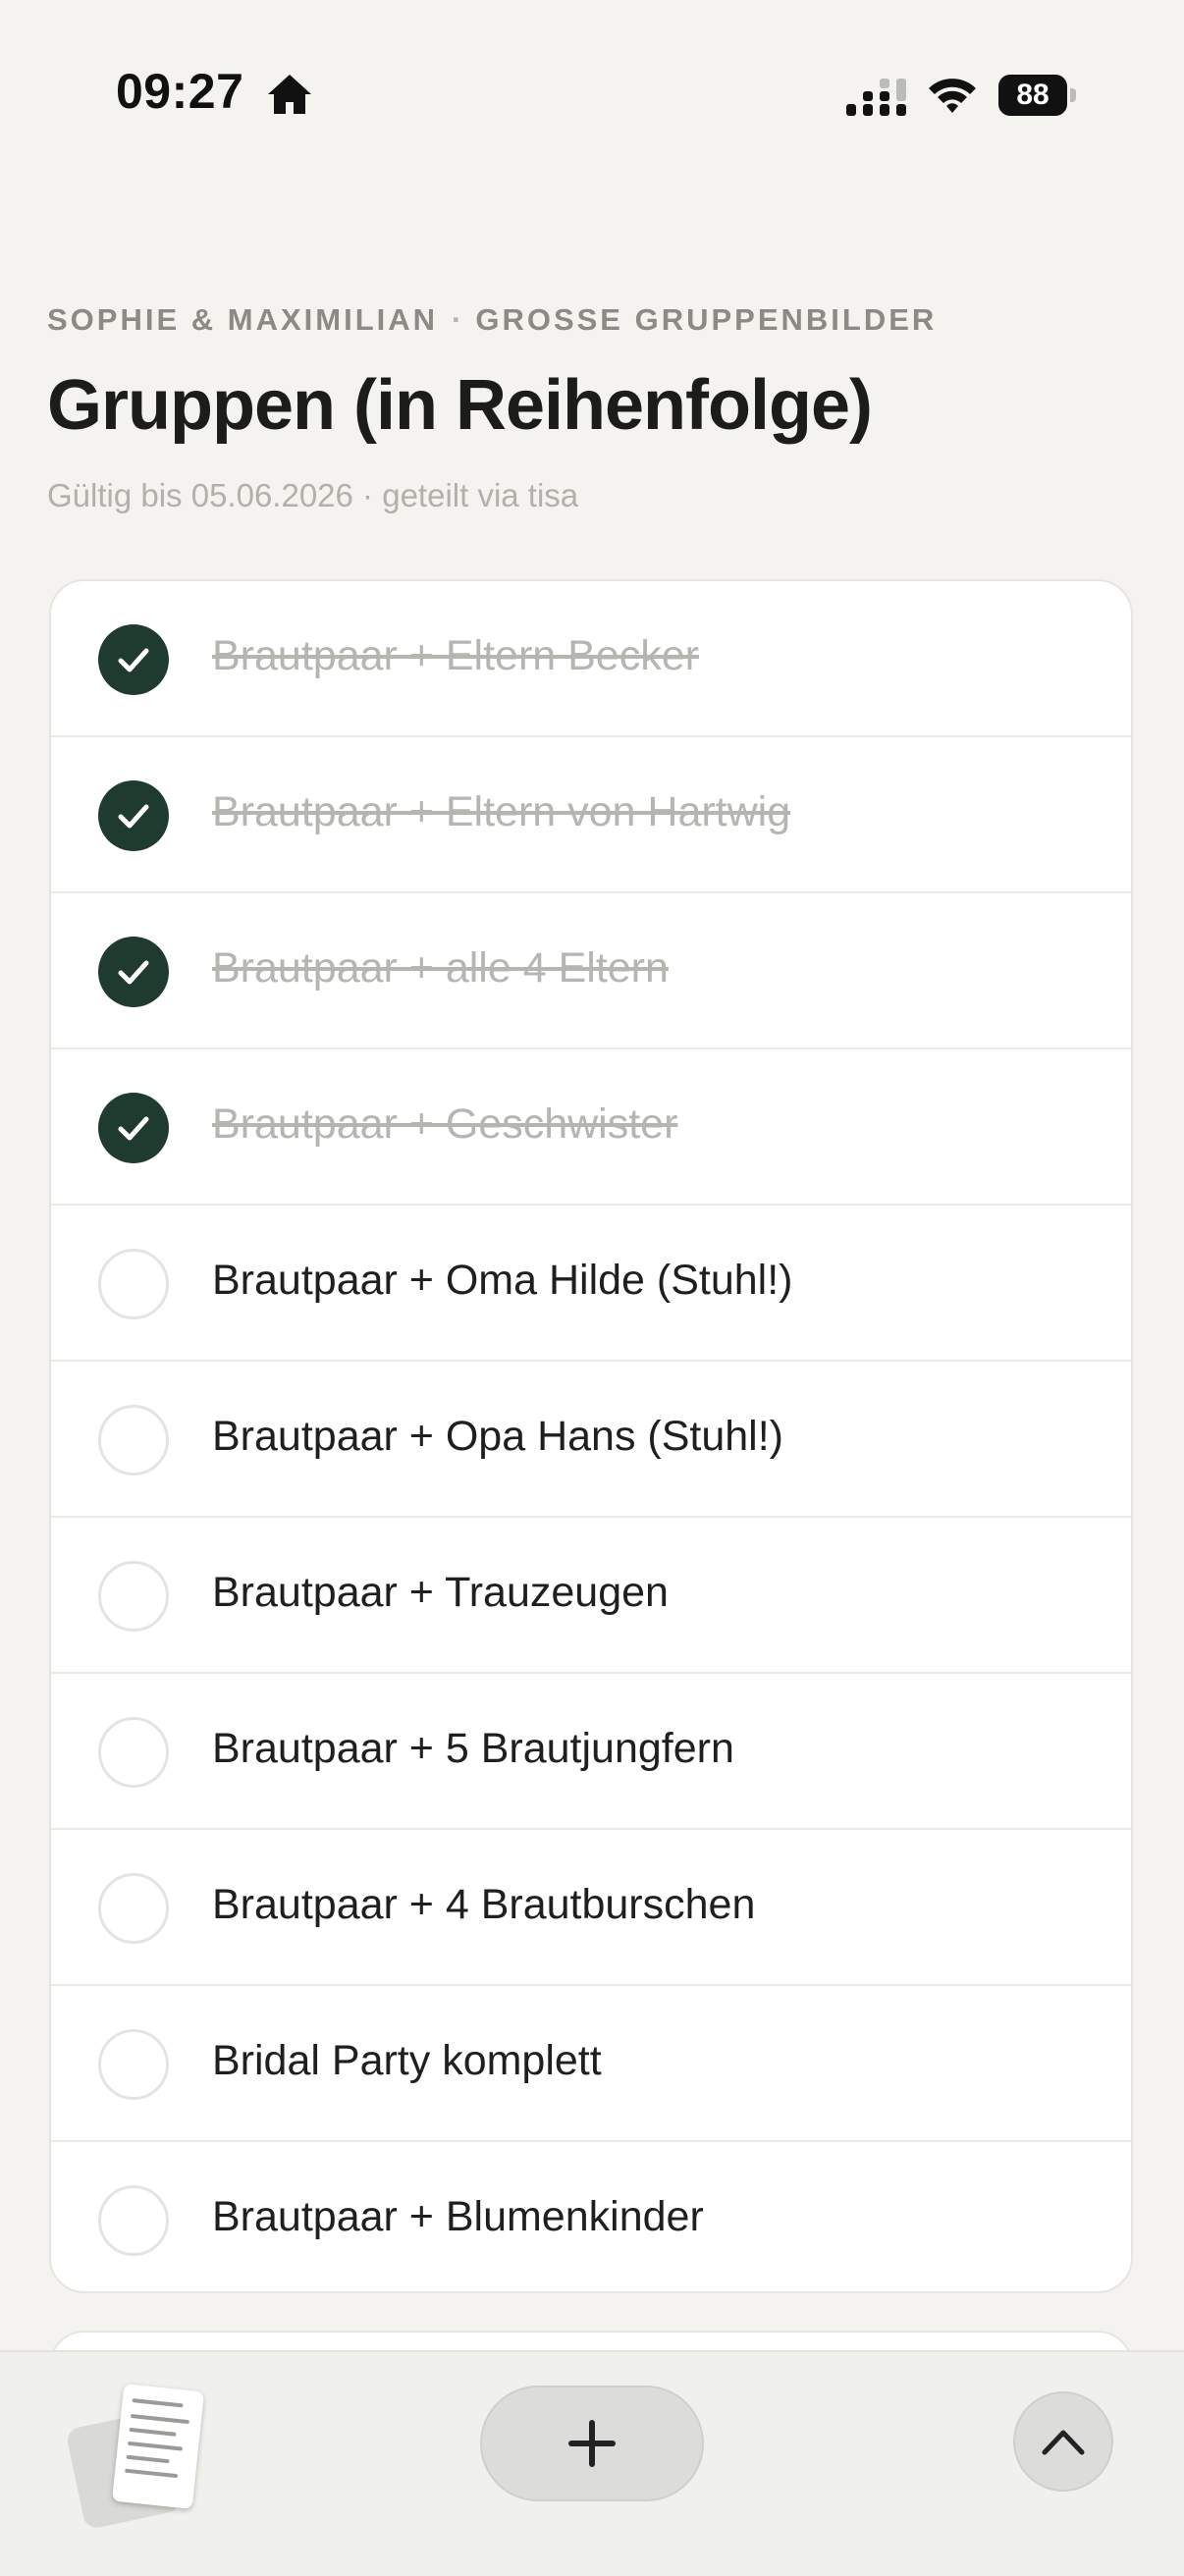  What do you see at coordinates (243, 319) in the screenshot?
I see `breadcrumb-couple: SOPHIE & MAXIMILIAN` at bounding box center [243, 319].